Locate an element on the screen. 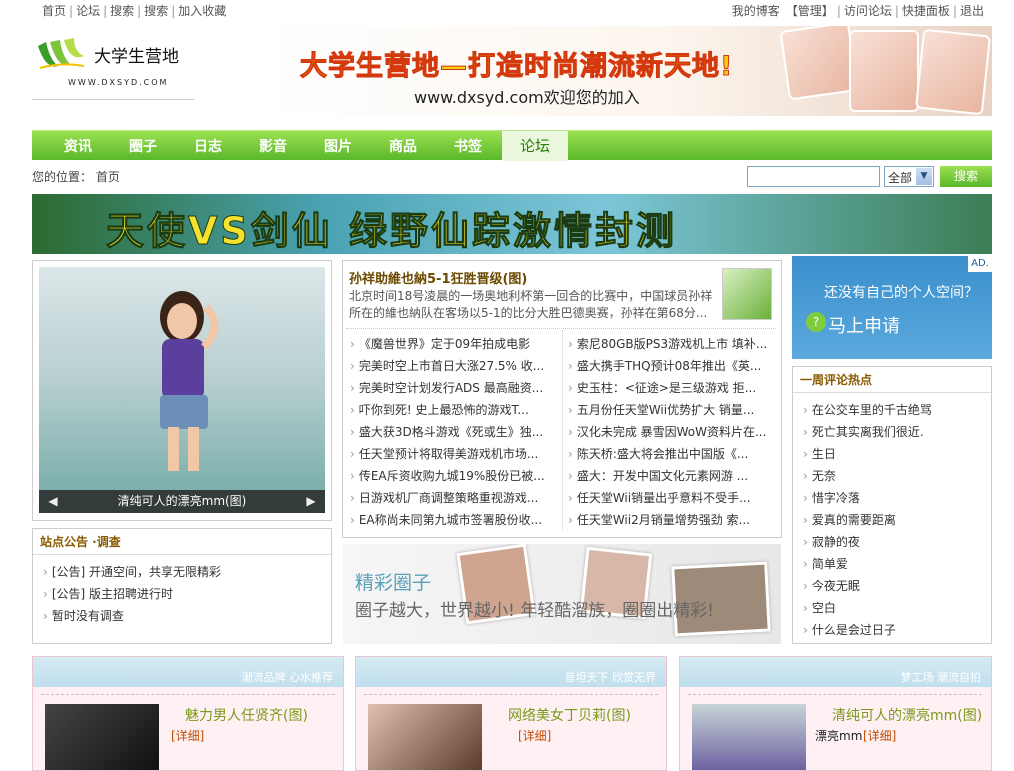 The width and height of the screenshot is (1014, 771). breadcrumb-label: 您的位置： is located at coordinates (62, 177).